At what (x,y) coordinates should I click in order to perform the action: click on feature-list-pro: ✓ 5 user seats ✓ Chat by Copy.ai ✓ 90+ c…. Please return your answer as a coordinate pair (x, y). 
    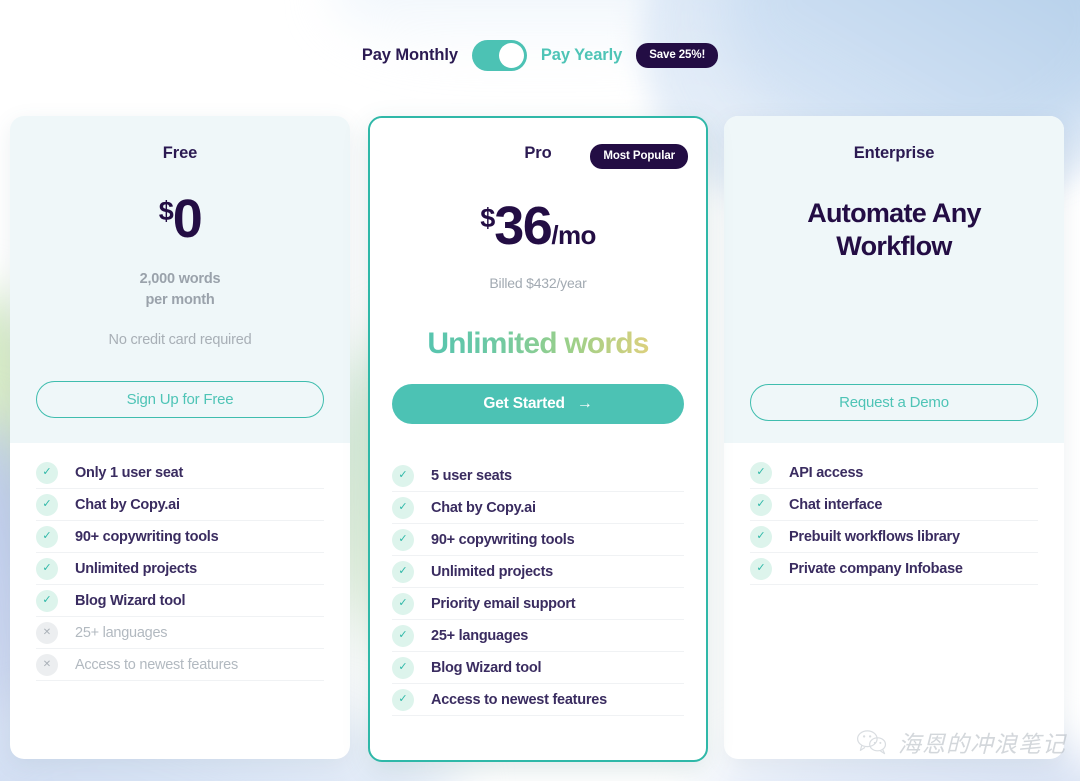
    Looking at the image, I should click on (538, 588).